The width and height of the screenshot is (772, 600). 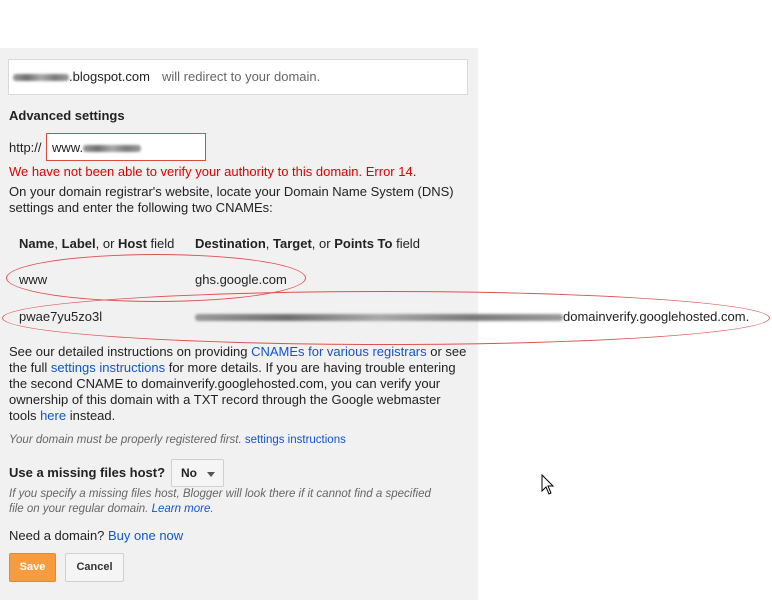 I want to click on buy-domain-line: Need a domain? Buy one now, so click(x=96, y=535).